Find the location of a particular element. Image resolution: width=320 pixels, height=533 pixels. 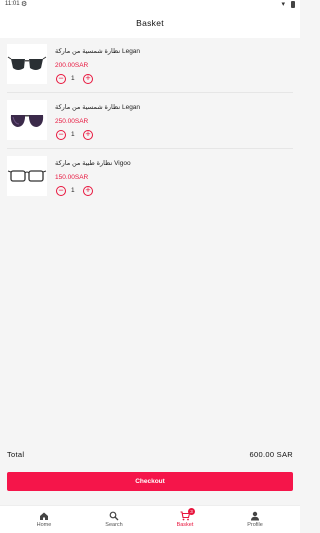

status-time: 11:01 is located at coordinates (12, 4).